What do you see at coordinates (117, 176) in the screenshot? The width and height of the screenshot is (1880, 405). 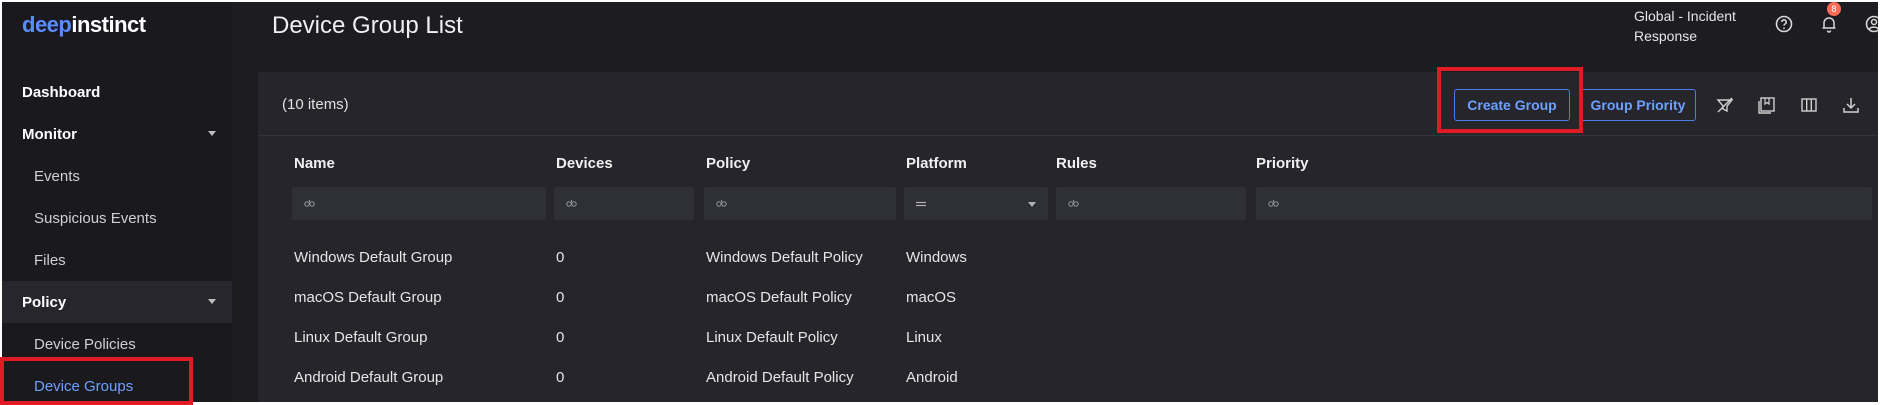 I see `sidebar-item-events: Events` at bounding box center [117, 176].